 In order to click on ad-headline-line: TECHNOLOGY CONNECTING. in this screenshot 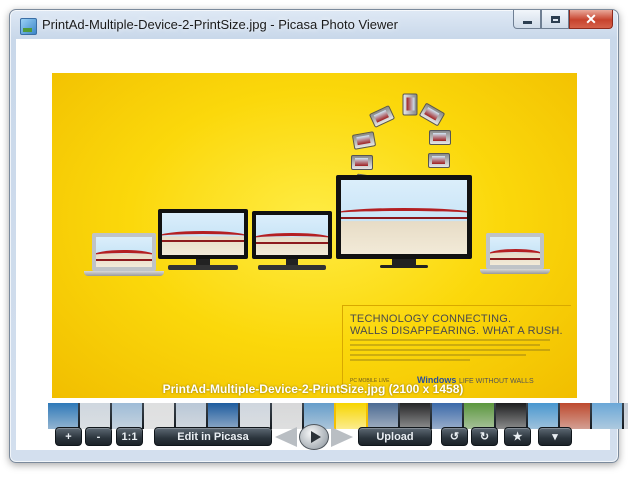, I will do `click(431, 319)`.